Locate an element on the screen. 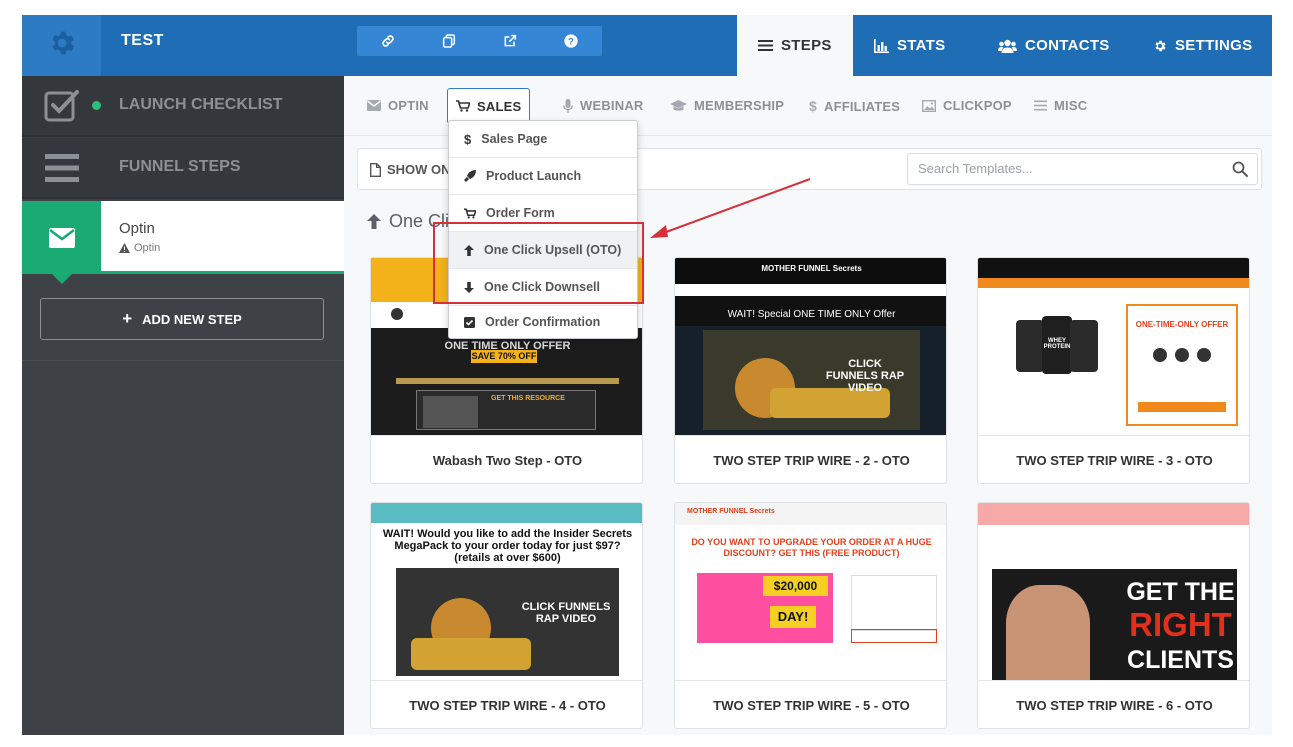 The image size is (1293, 747). users-icon is located at coordinates (1007, 46).